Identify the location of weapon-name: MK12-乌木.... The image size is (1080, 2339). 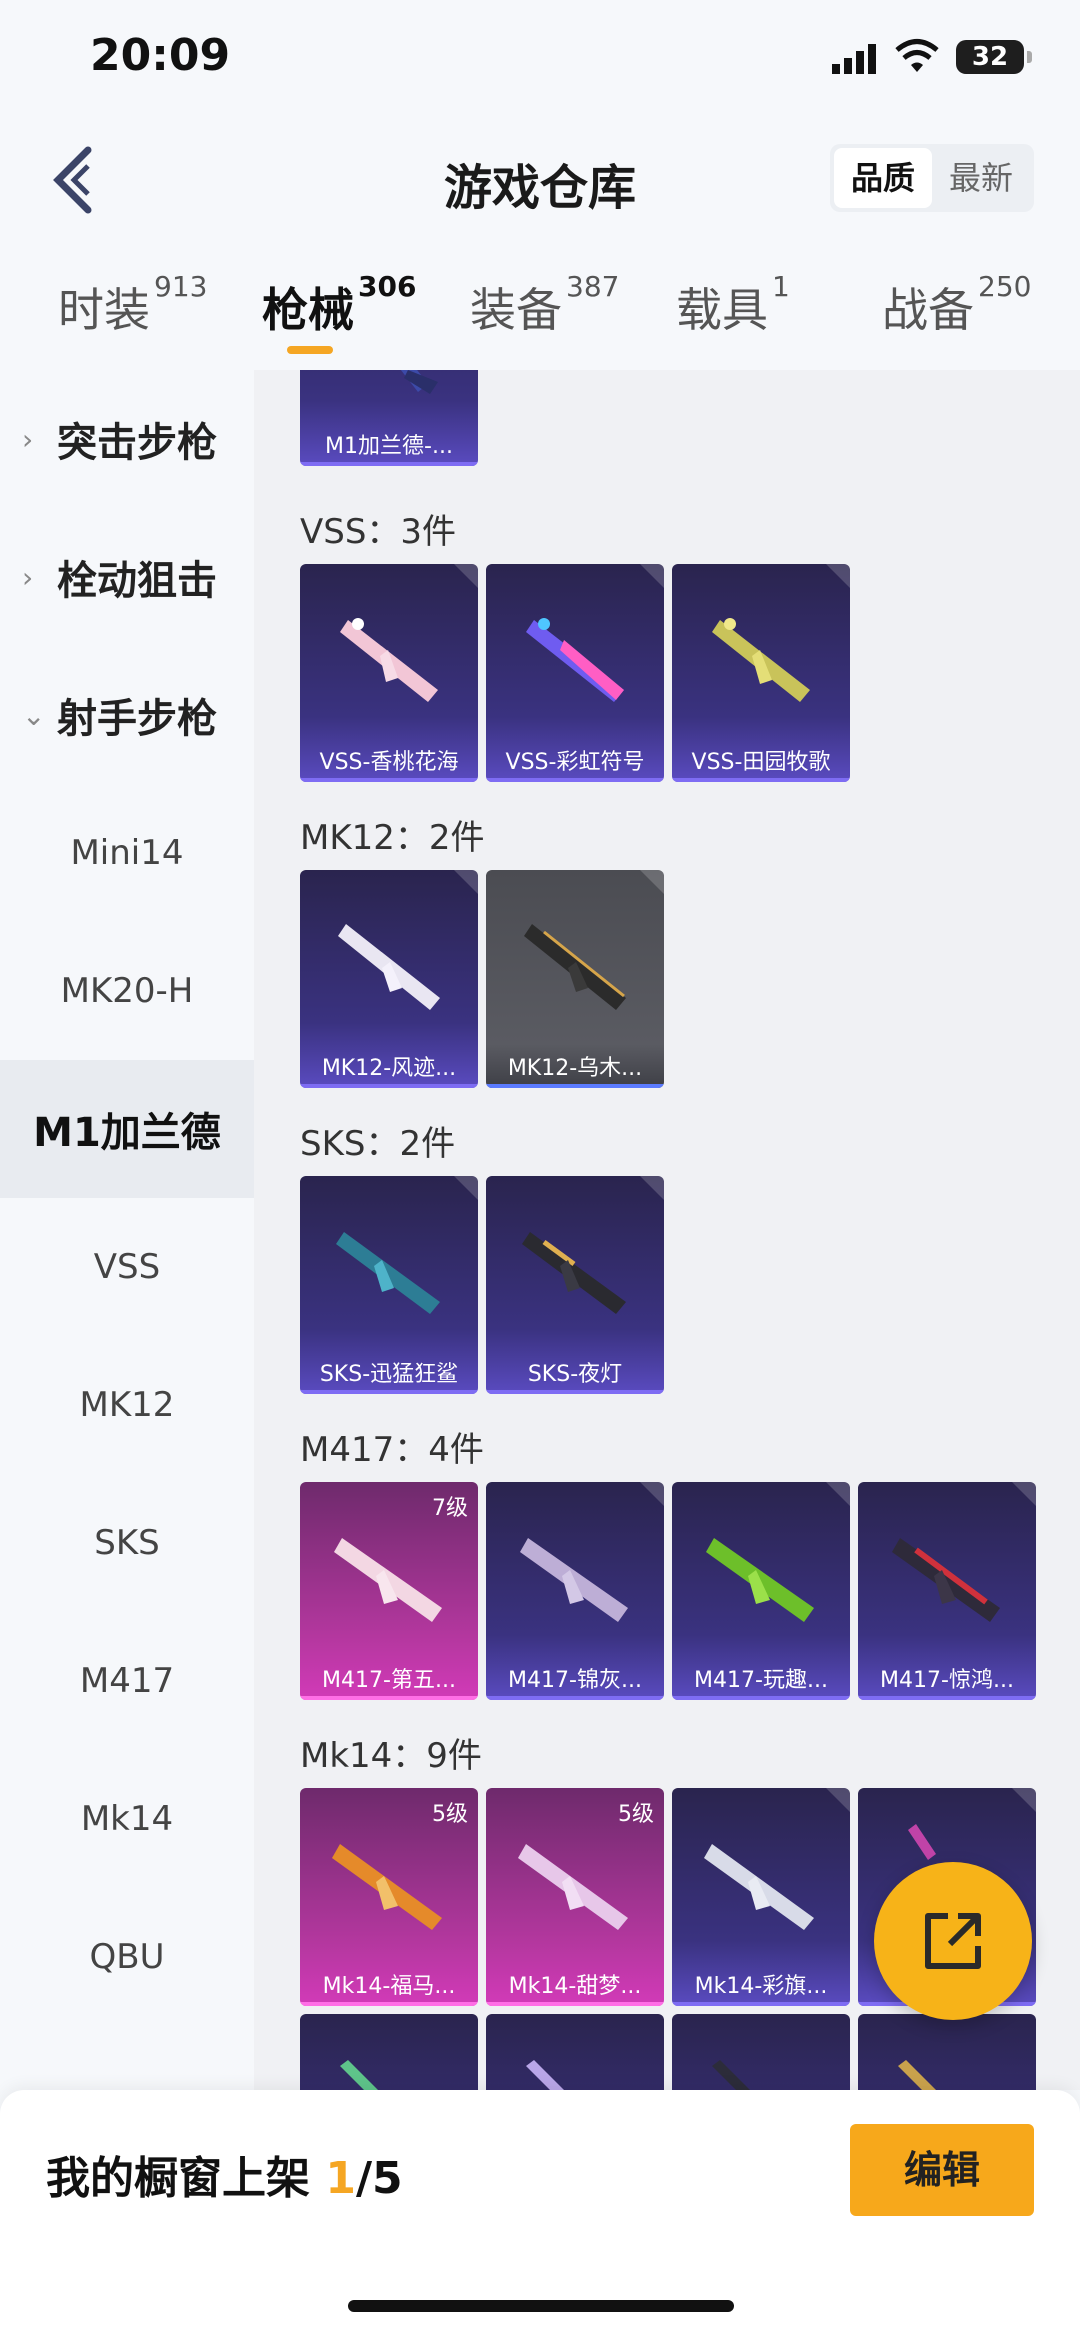
(575, 1068).